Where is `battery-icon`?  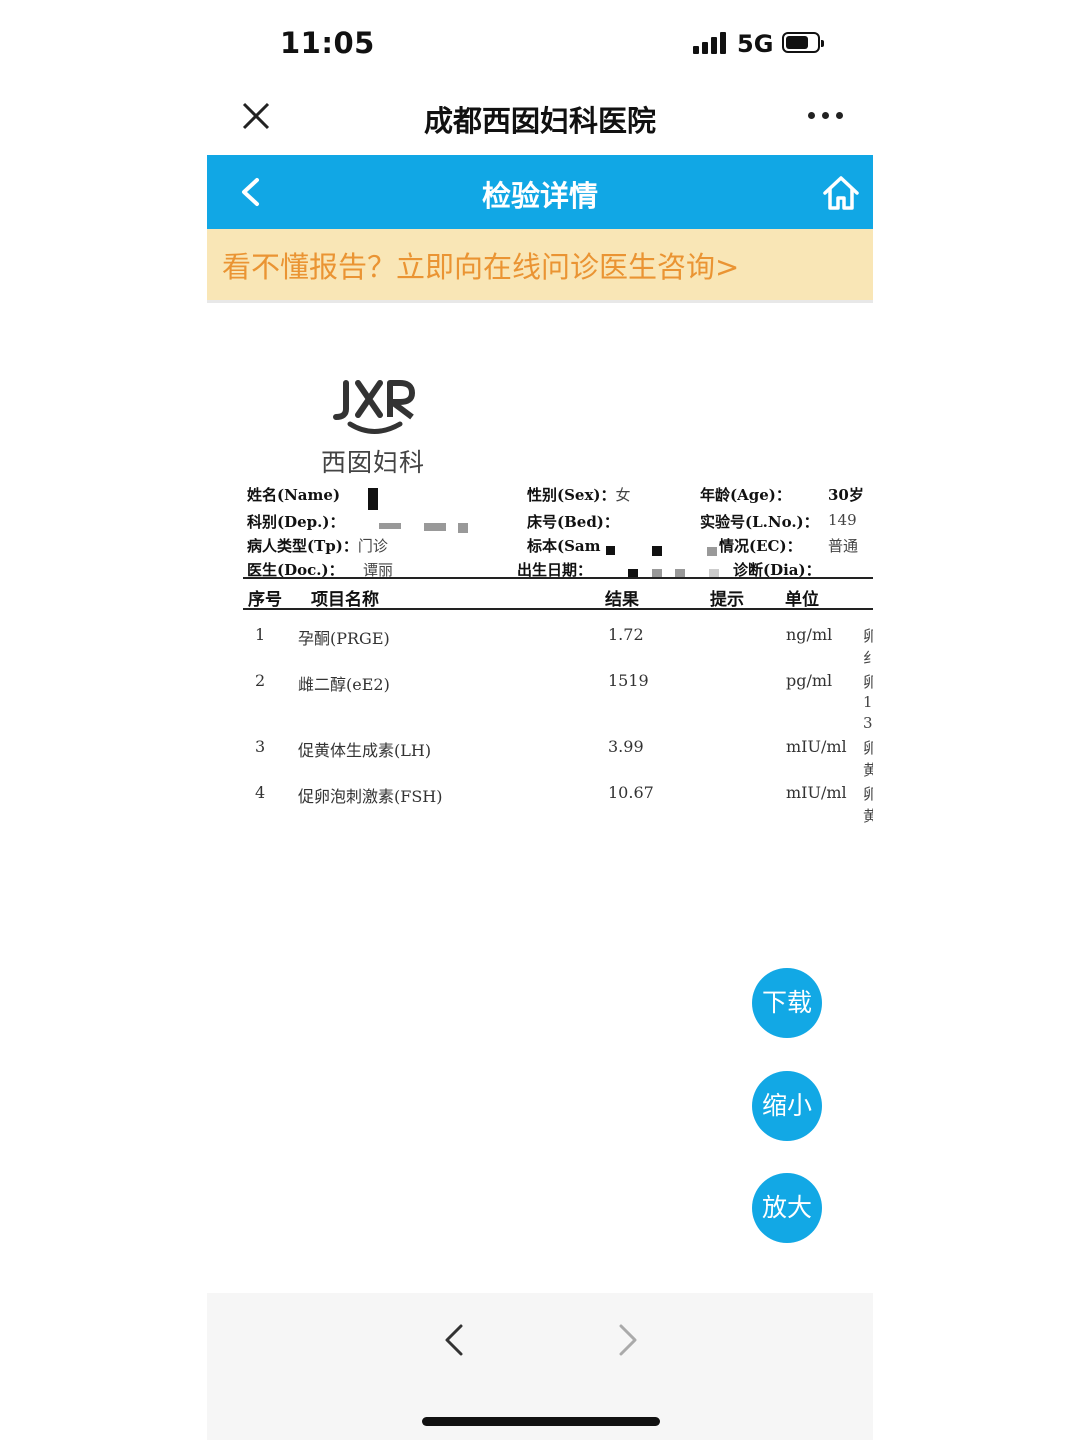 battery-icon is located at coordinates (803, 42).